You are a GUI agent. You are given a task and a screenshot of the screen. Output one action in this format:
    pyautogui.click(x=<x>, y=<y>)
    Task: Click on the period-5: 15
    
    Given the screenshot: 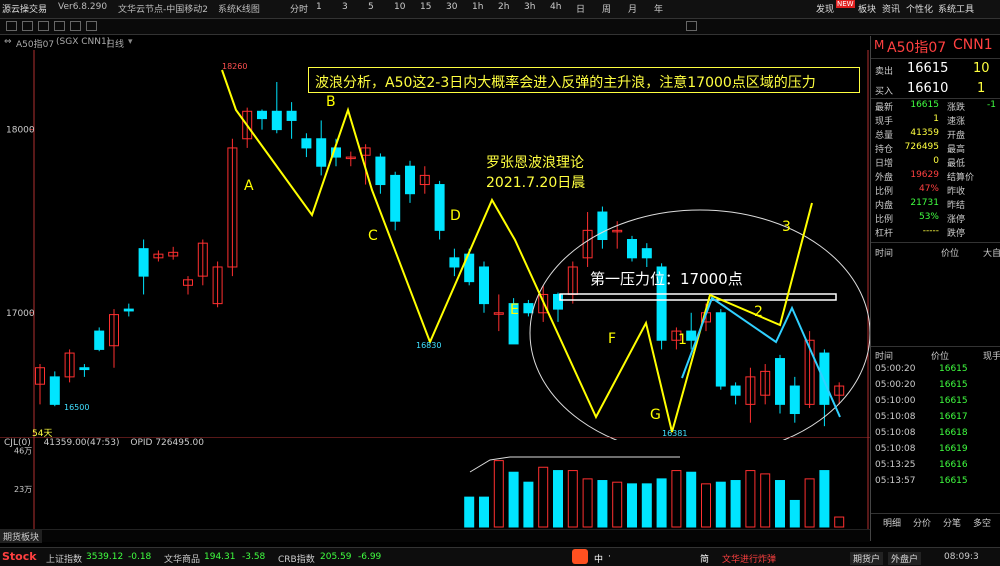 What is the action you would take?
    pyautogui.click(x=425, y=7)
    